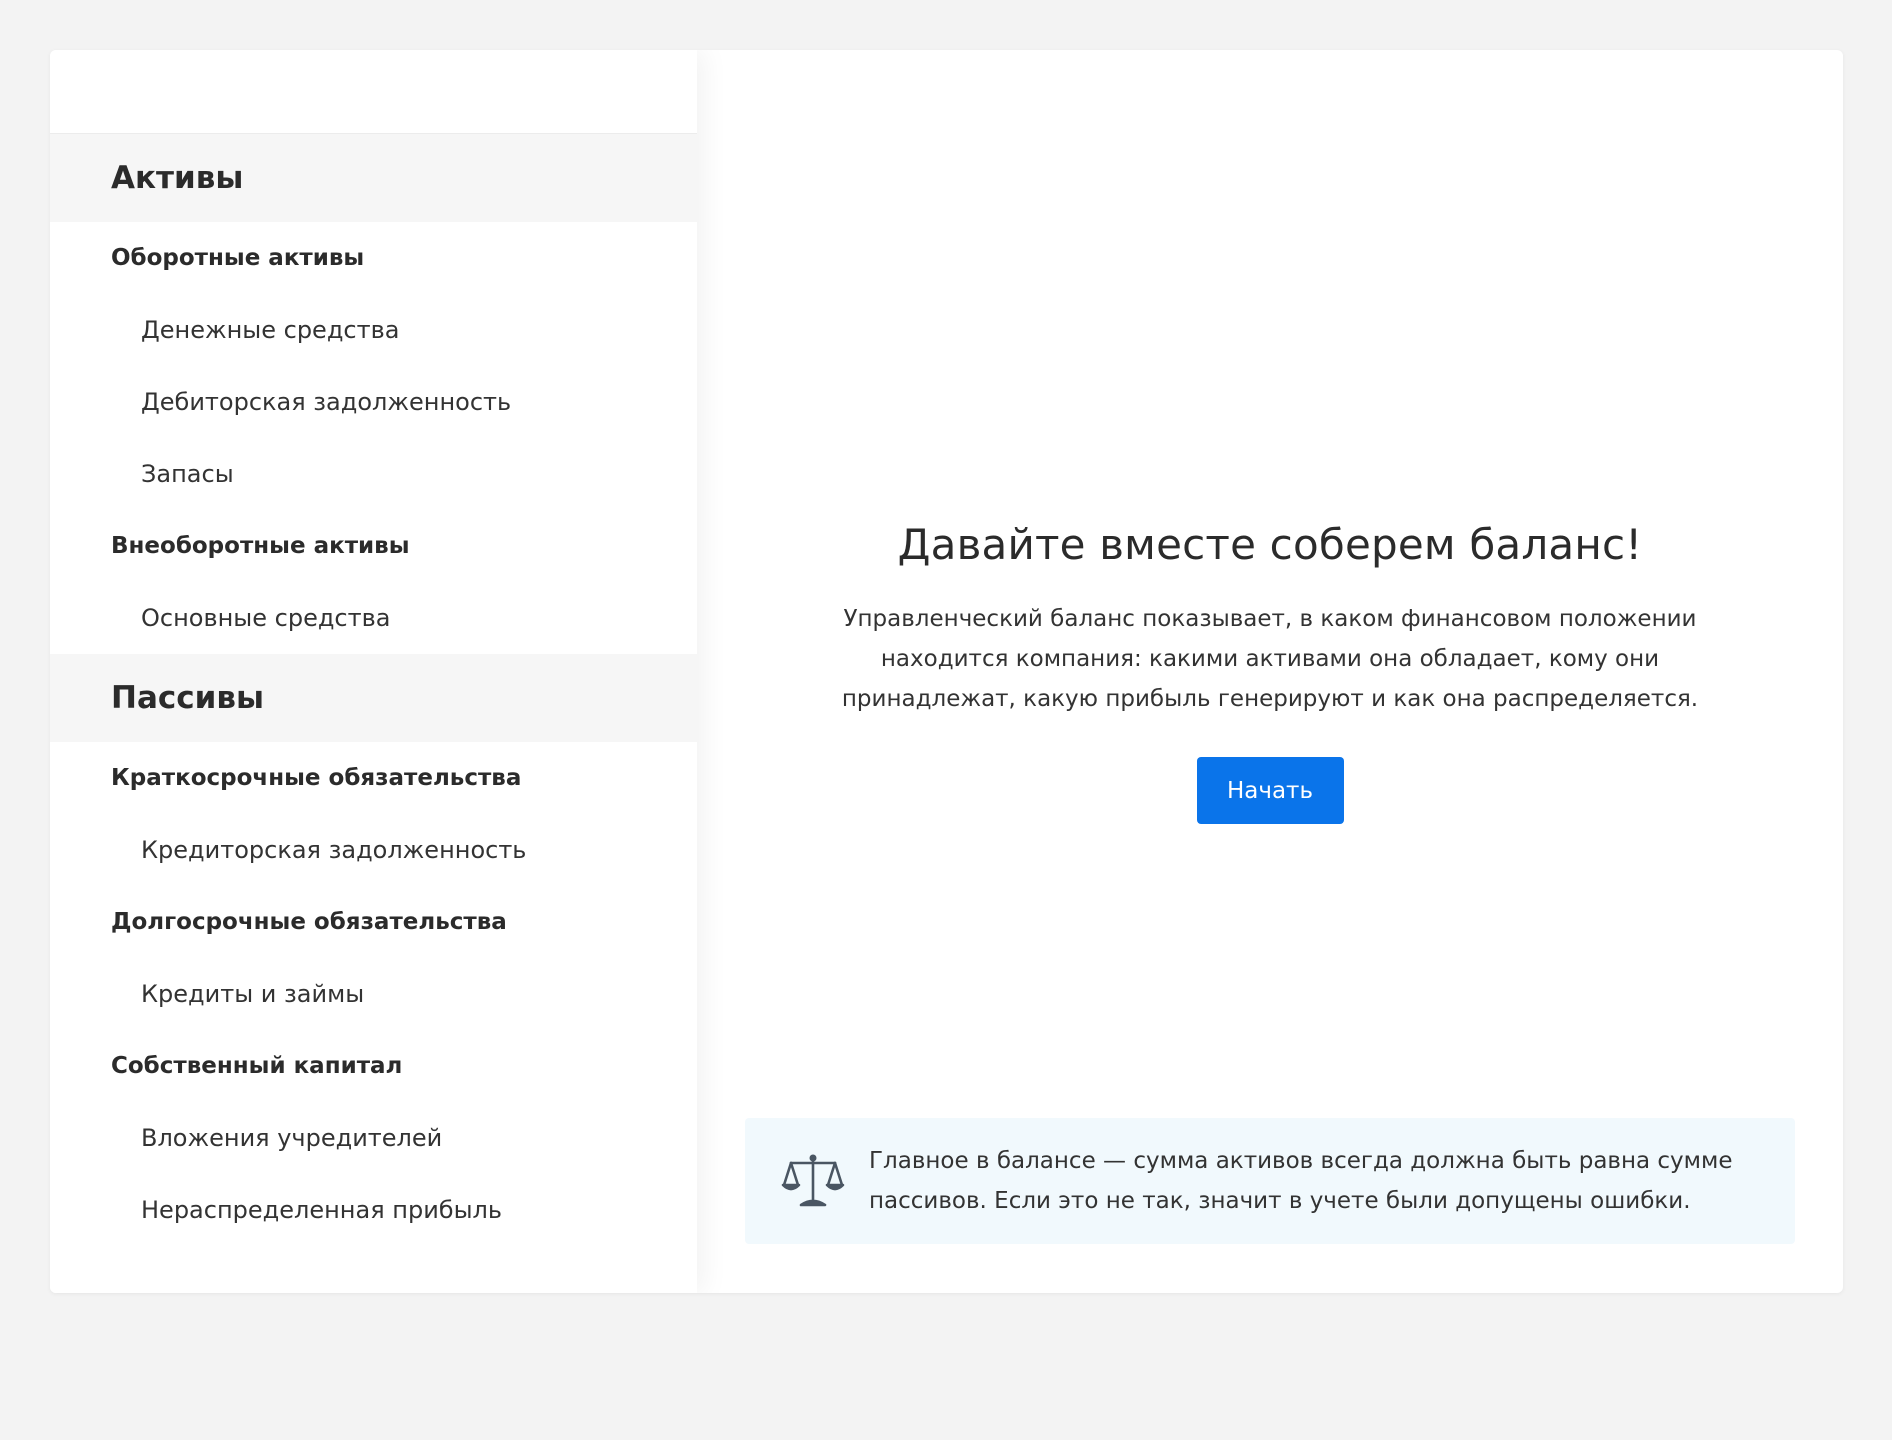 This screenshot has height=1440, width=1892. What do you see at coordinates (1270, 544) in the screenshot?
I see `page-title: Давайте вместе соберем баланс!` at bounding box center [1270, 544].